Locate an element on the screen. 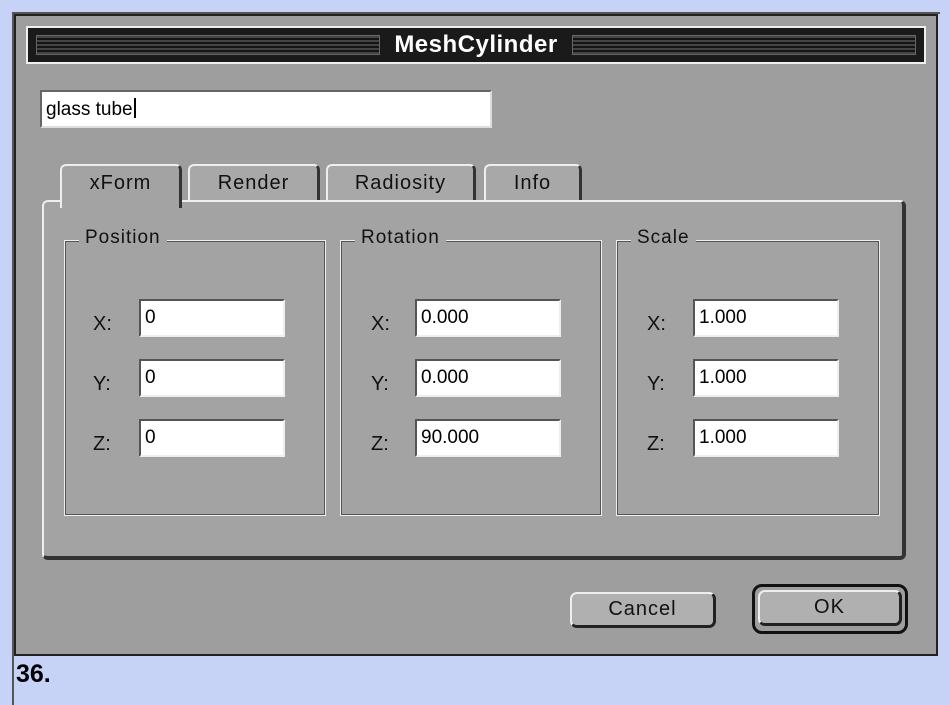 The height and width of the screenshot is (705, 950). tab-info-label: Info is located at coordinates (532, 183).